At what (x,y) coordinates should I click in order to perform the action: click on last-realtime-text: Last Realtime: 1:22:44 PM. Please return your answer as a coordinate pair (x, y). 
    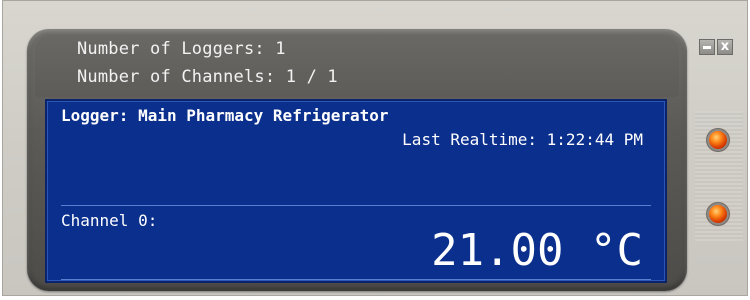
    Looking at the image, I should click on (522, 139).